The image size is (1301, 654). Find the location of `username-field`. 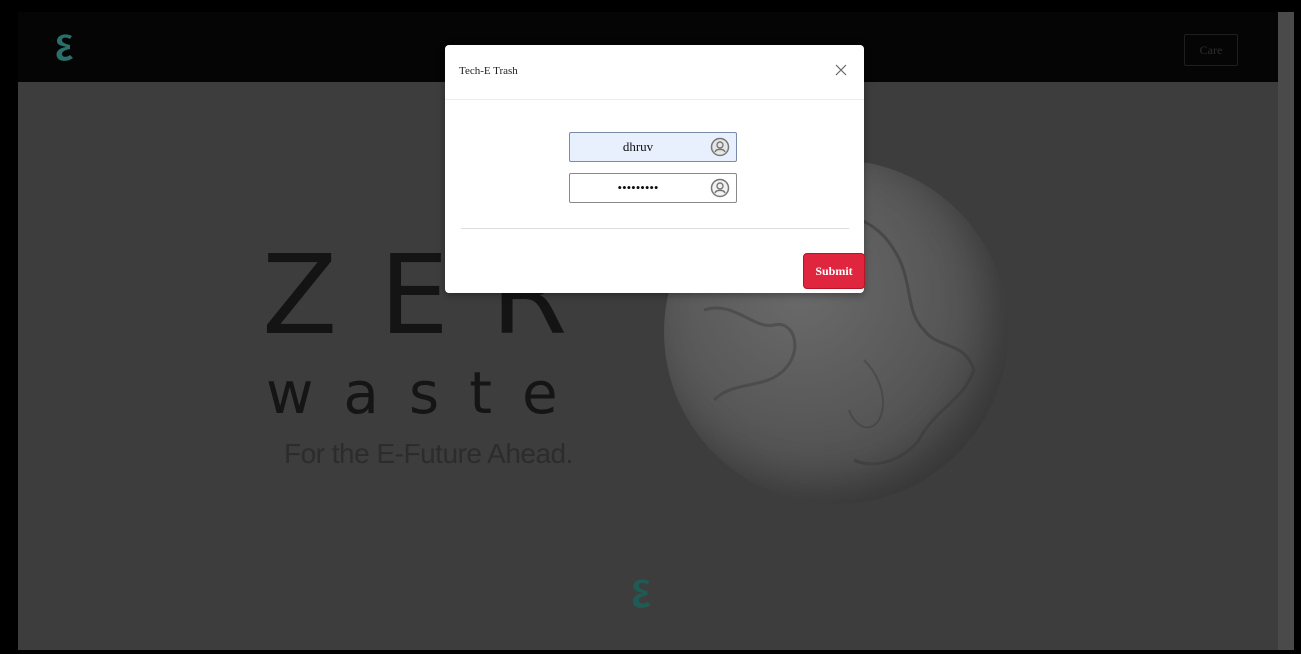

username-field is located at coordinates (653, 147).